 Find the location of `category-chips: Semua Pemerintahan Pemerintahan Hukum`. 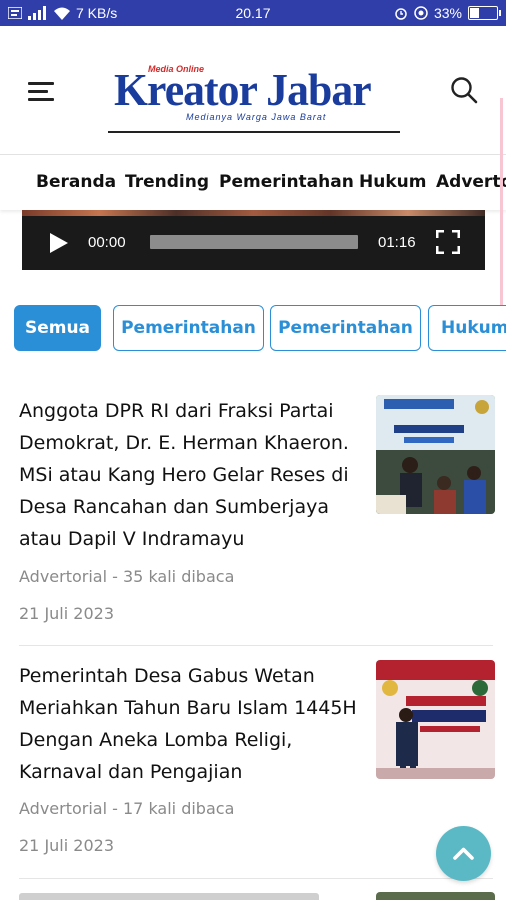

category-chips: Semua Pemerintahan Pemerintahan Hukum is located at coordinates (253, 330).